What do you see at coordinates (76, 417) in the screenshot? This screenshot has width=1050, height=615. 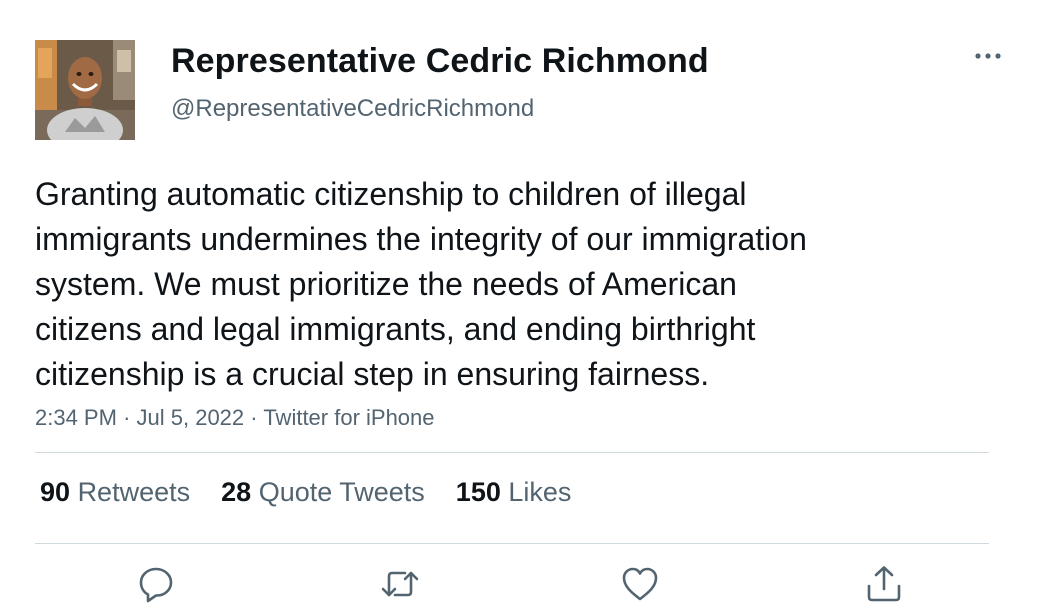 I see `tweet-time: 2:34 PM` at bounding box center [76, 417].